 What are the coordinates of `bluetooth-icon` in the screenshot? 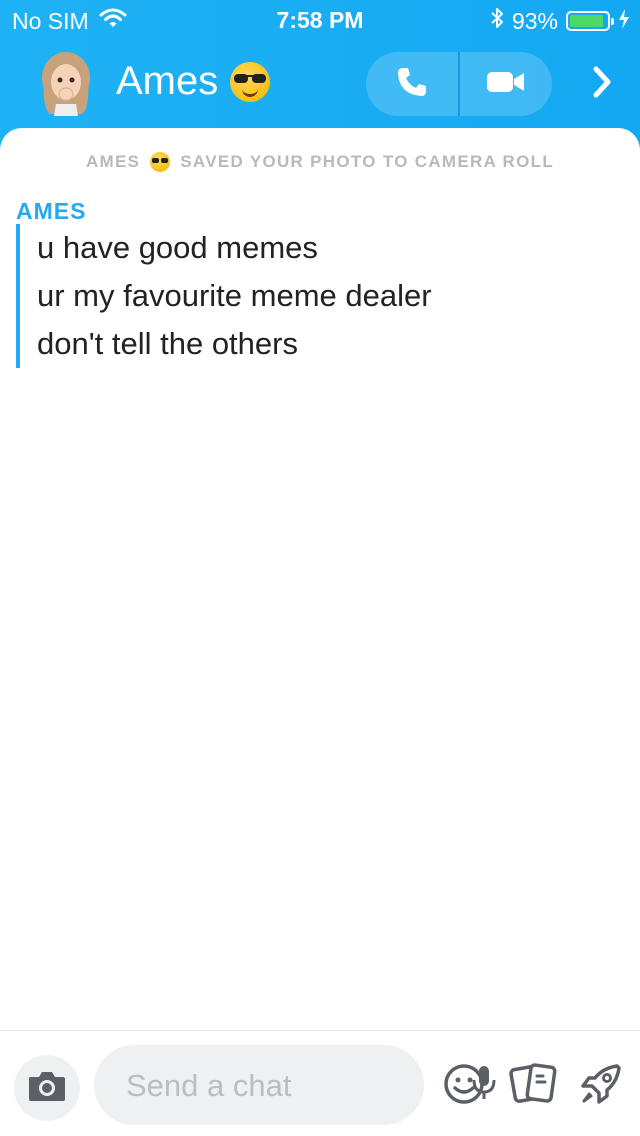 It's located at (497, 21).